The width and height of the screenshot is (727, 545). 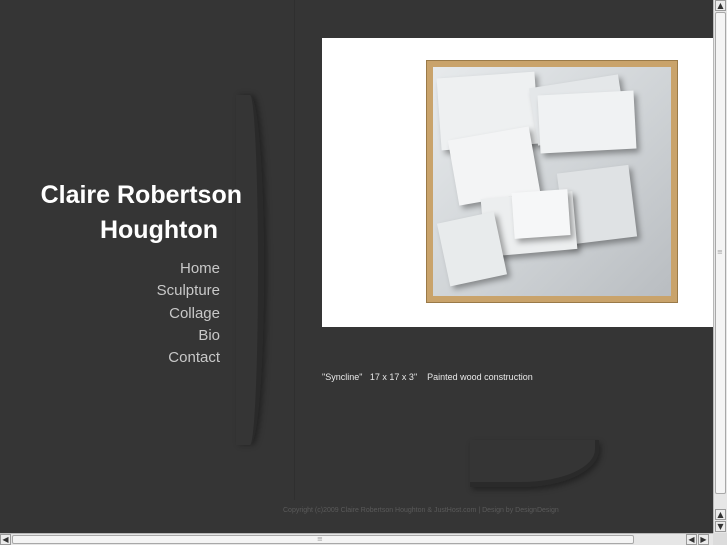 I want to click on horizontal-scroll-thumb: ≡, so click(x=323, y=539).